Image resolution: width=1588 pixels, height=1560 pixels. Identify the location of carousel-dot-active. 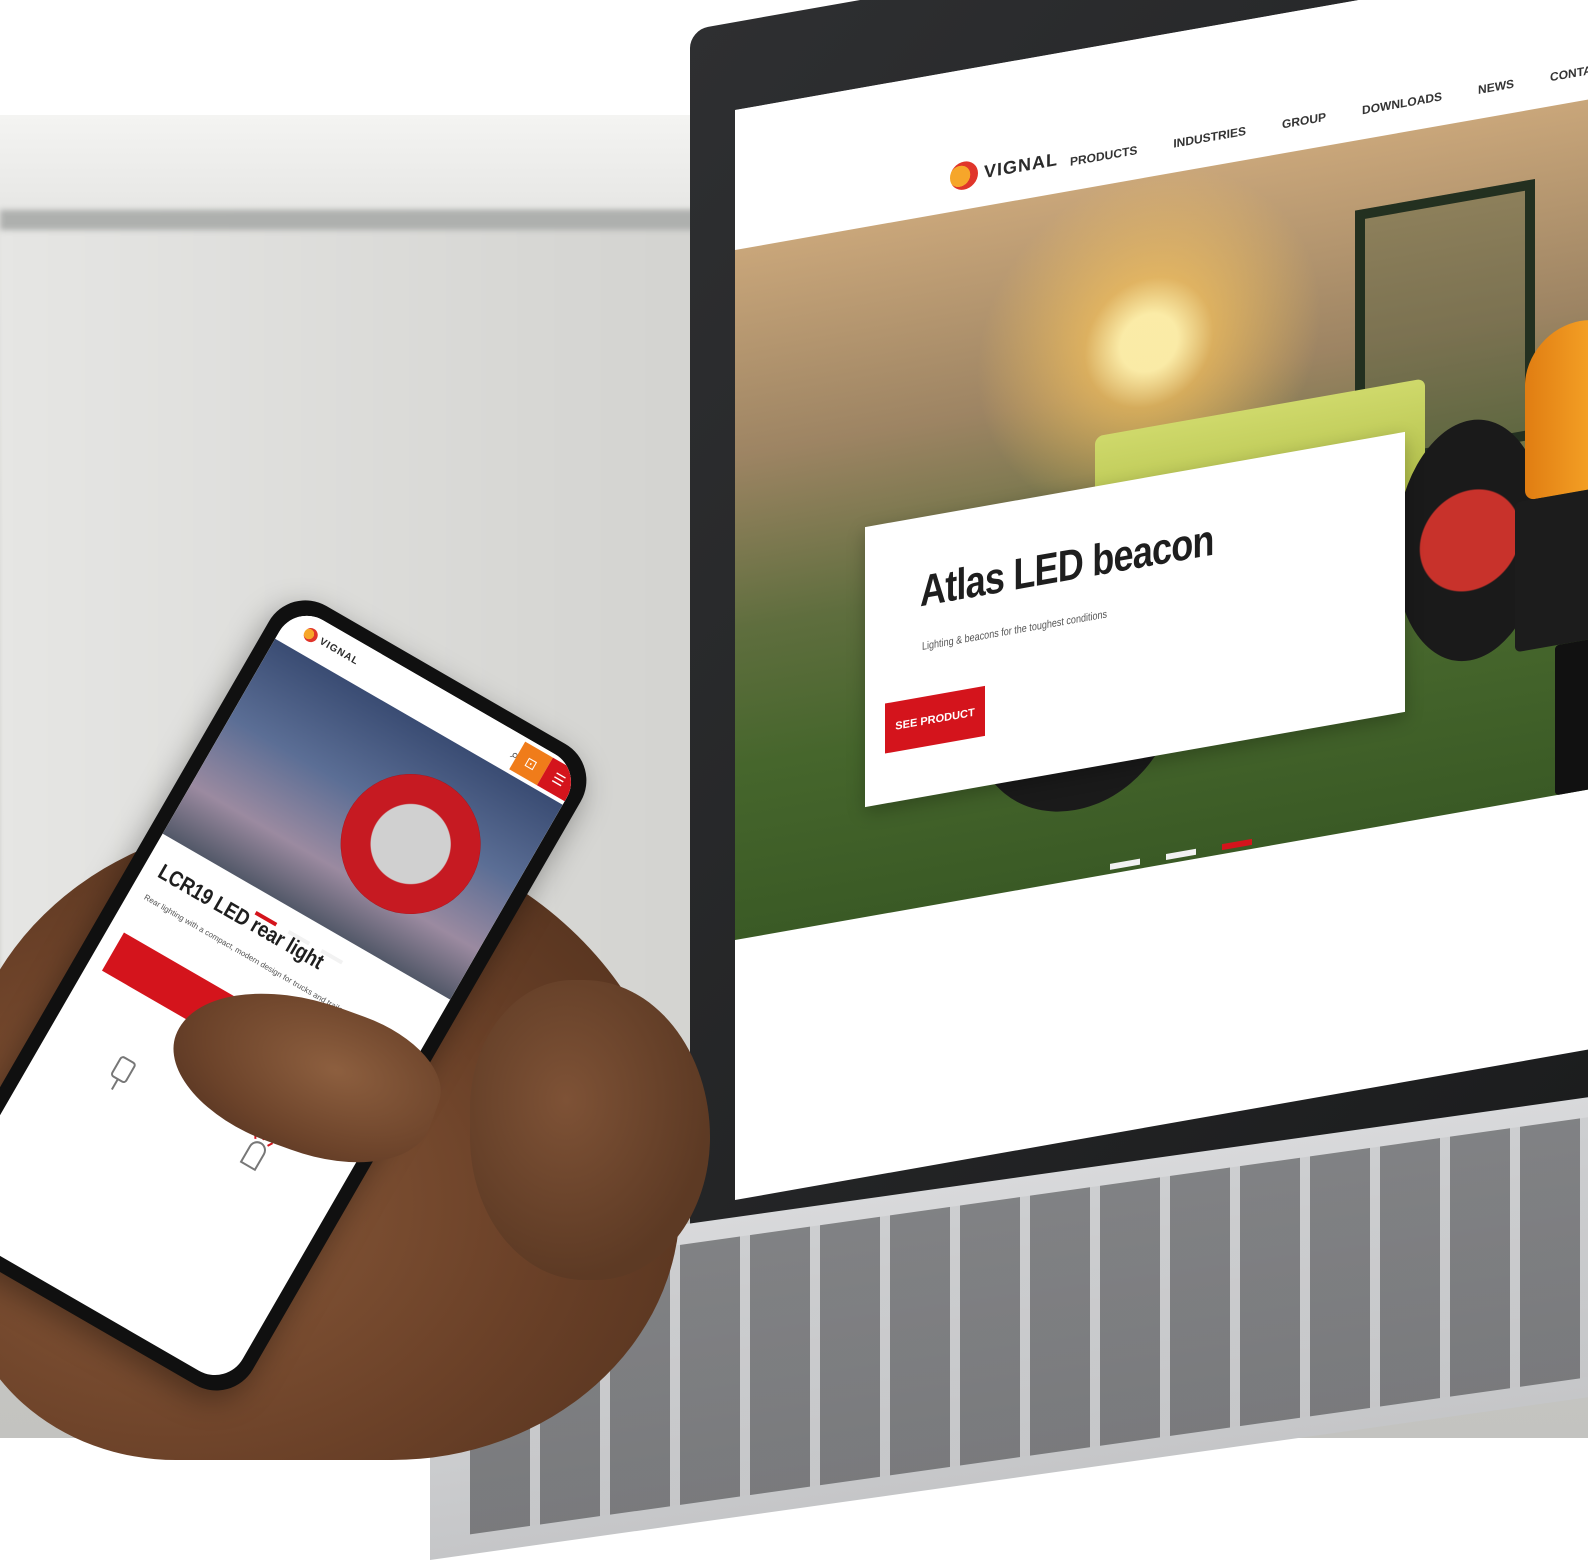
(1237, 844).